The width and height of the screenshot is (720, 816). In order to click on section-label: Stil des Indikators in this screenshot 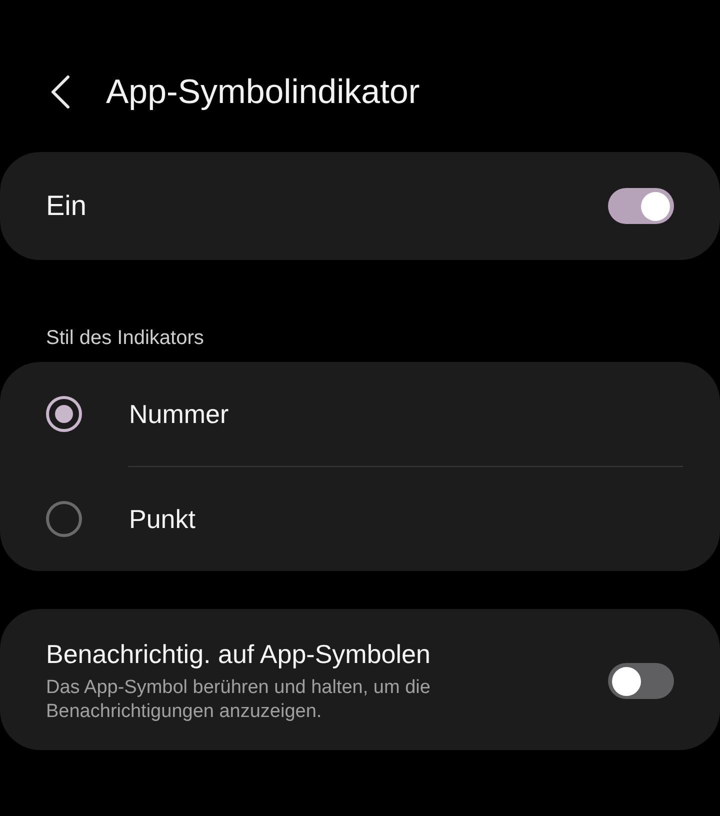, I will do `click(125, 338)`.